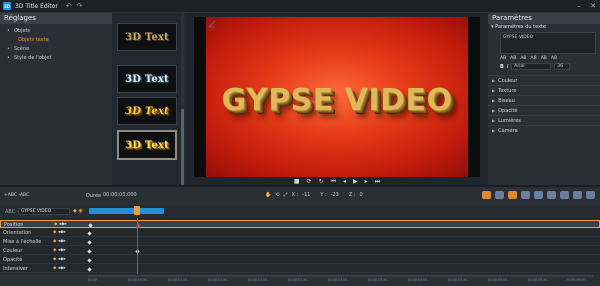  Describe the element at coordinates (78, 211) in the screenshot. I see `keyframe-toggle-icon: ◆ ◉` at that location.